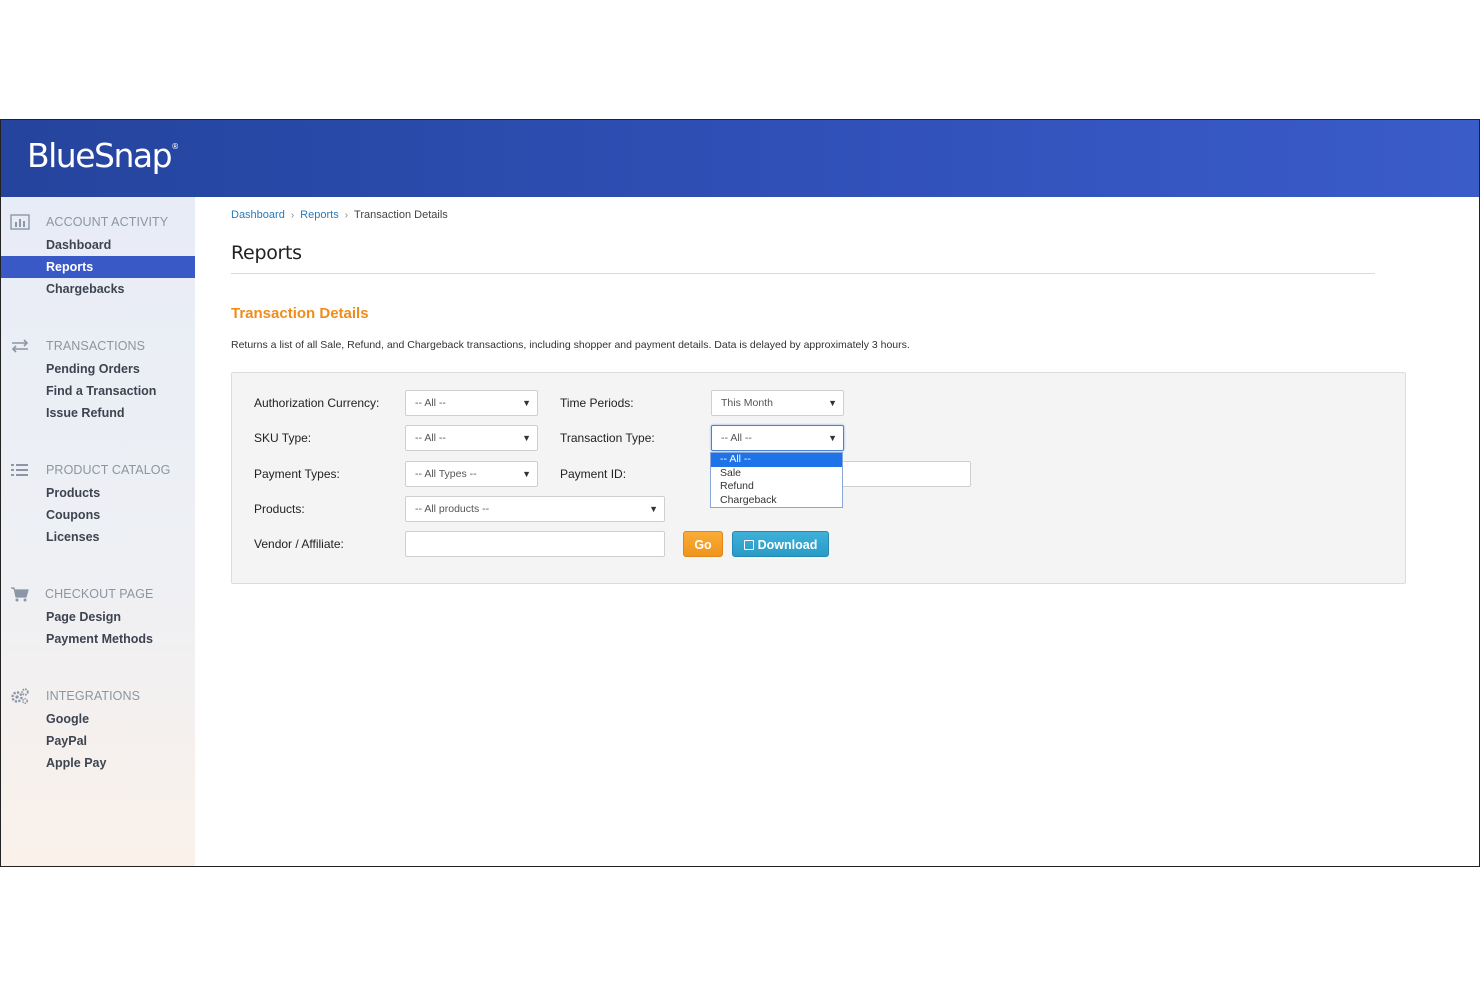  What do you see at coordinates (98, 369) in the screenshot?
I see `sidebar-item-pending-orders: Pending Orders` at bounding box center [98, 369].